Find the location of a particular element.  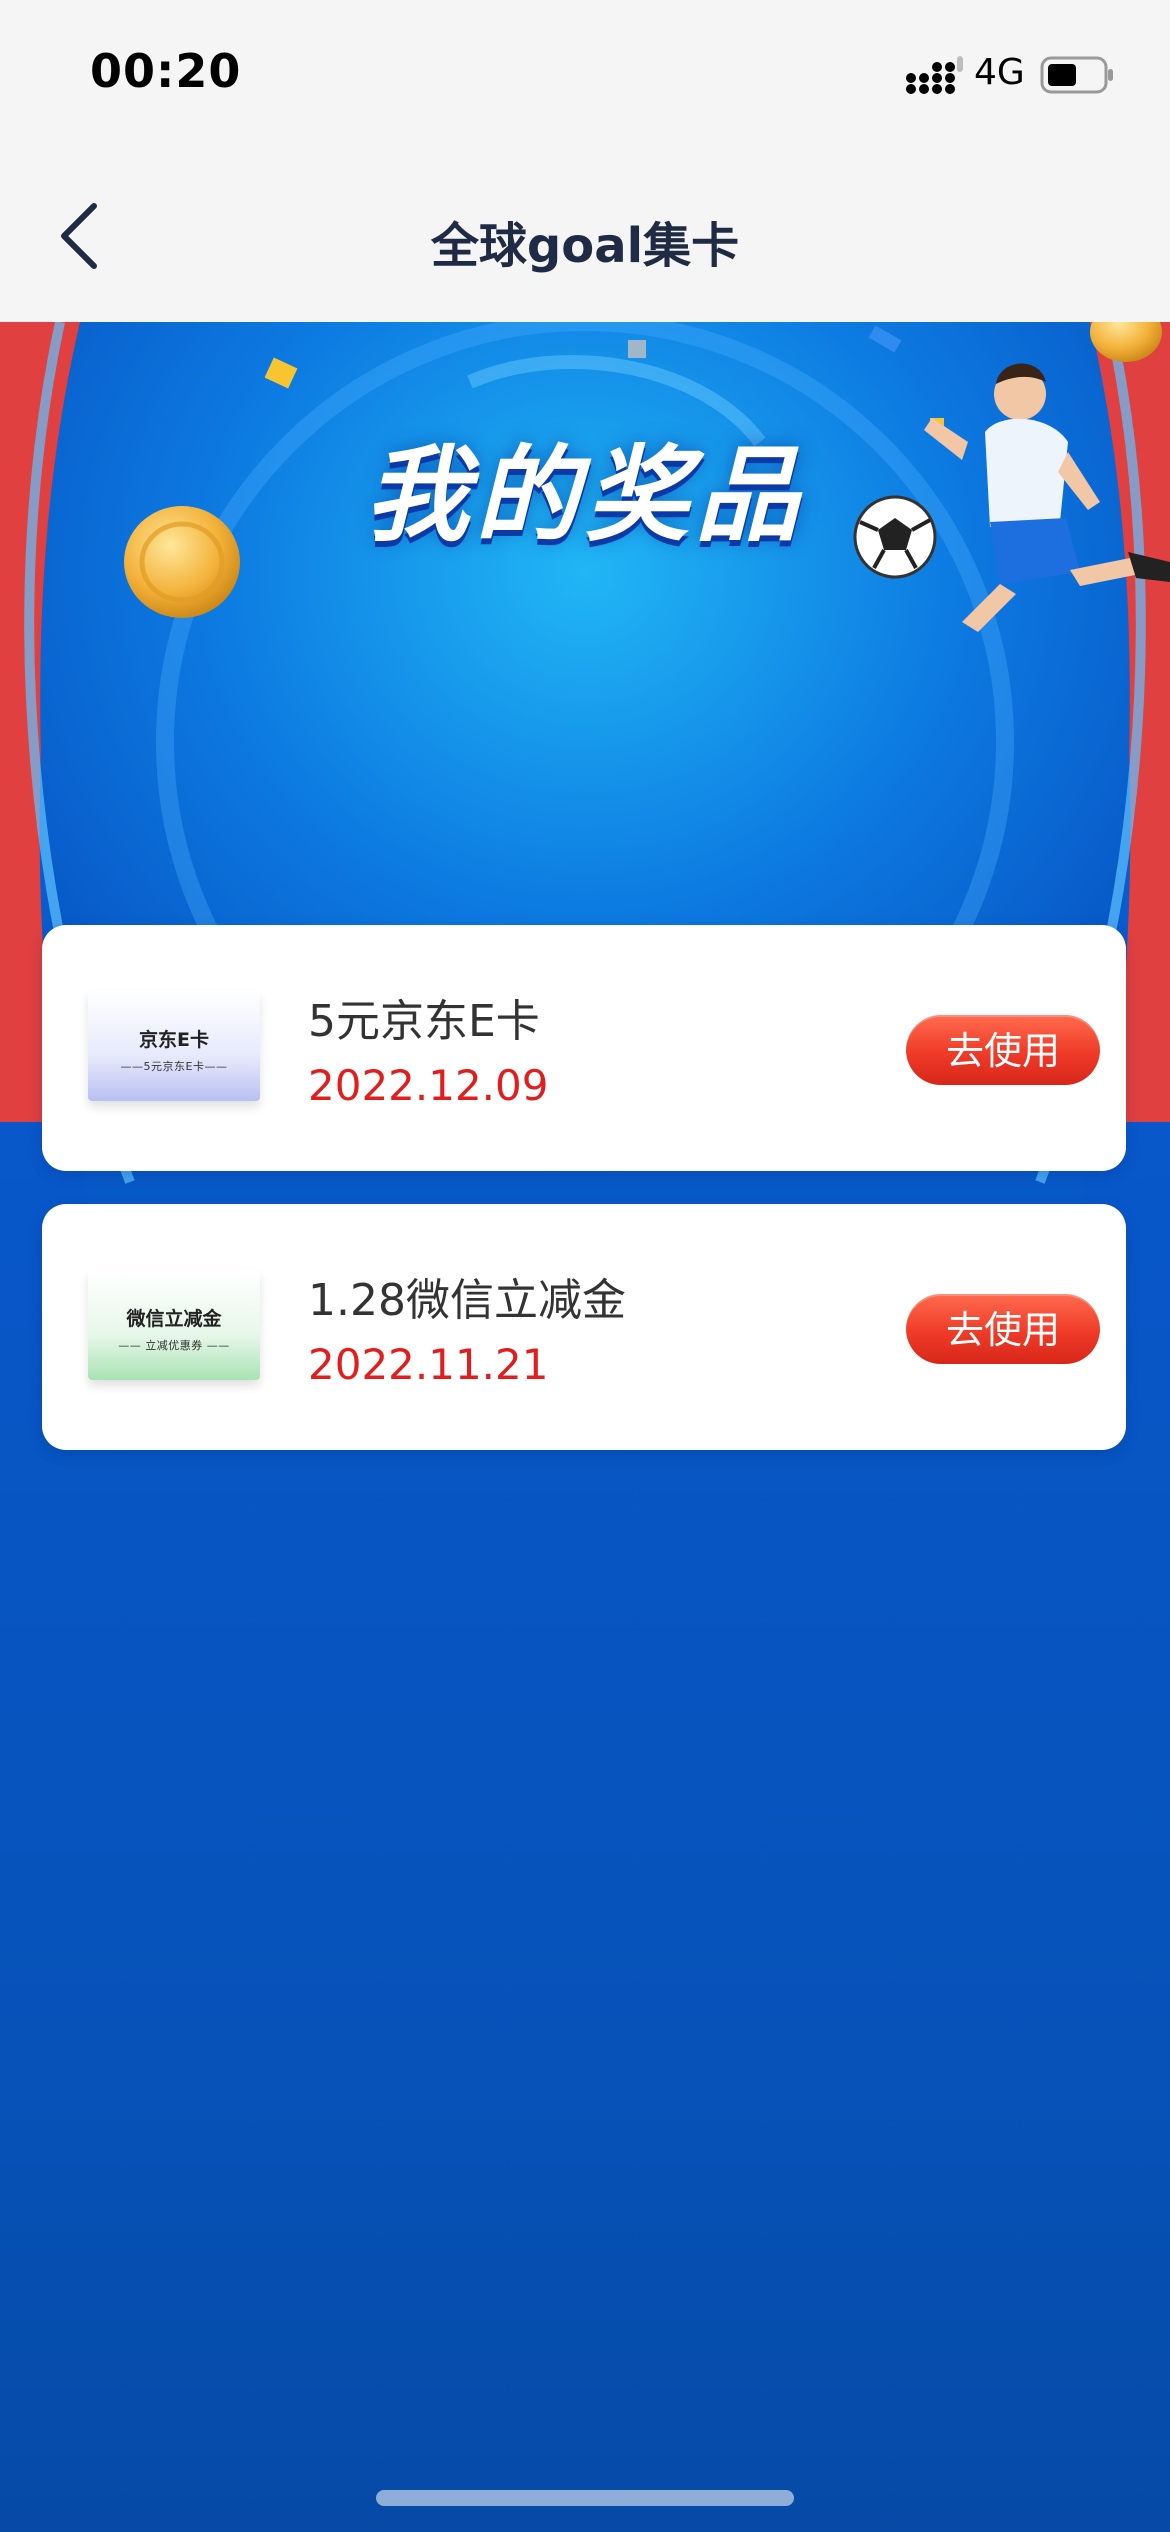

thumbnail-subtitle: —— 立减优惠券 —— is located at coordinates (174, 1345).